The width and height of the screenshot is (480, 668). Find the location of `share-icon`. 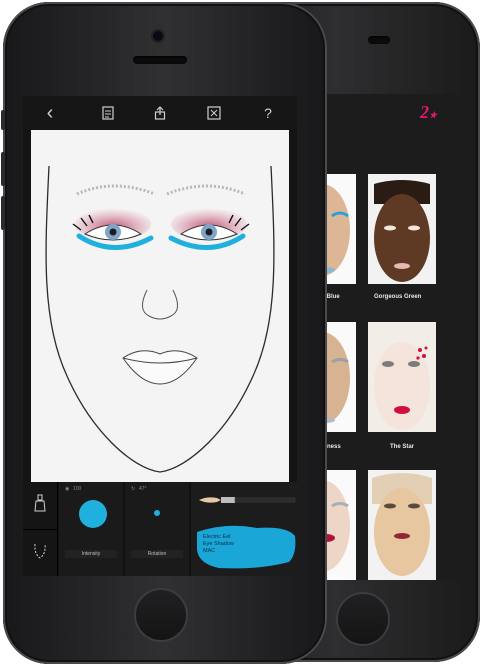

share-icon is located at coordinates (160, 113).